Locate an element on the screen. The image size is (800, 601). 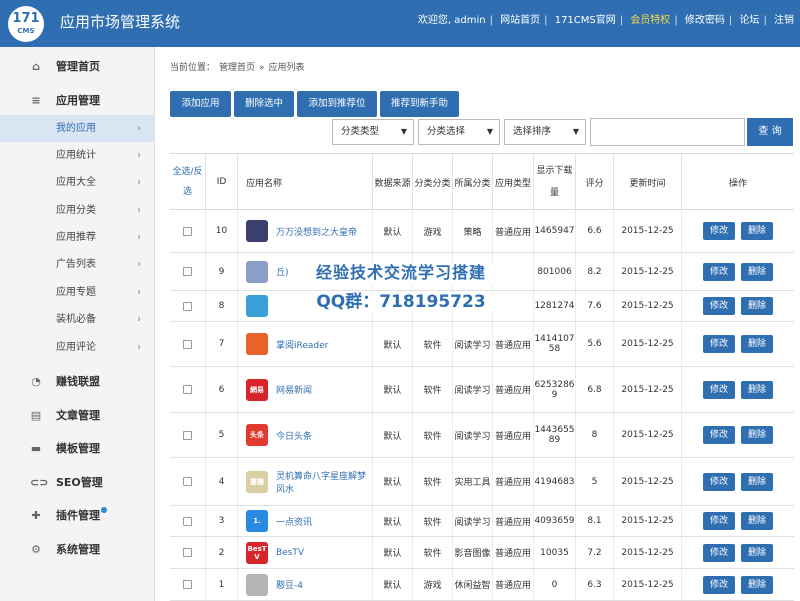
app-name-link: 今日头条 is located at coordinates (294, 435).